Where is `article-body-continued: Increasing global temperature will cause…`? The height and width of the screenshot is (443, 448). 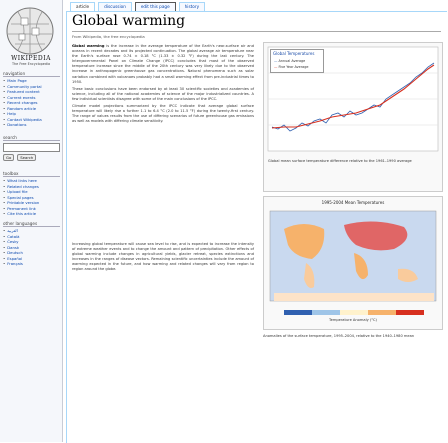
article-body-continued: Increasing global temperature will cause… is located at coordinates (163, 258).